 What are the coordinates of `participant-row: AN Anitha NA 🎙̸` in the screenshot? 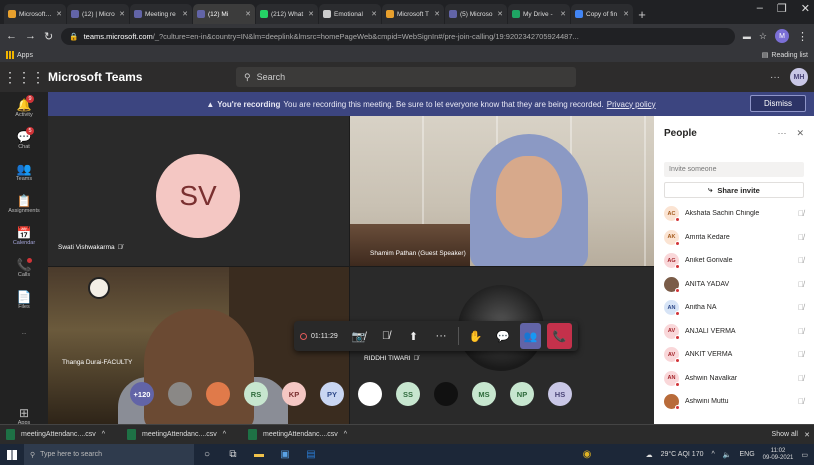 It's located at (734, 308).